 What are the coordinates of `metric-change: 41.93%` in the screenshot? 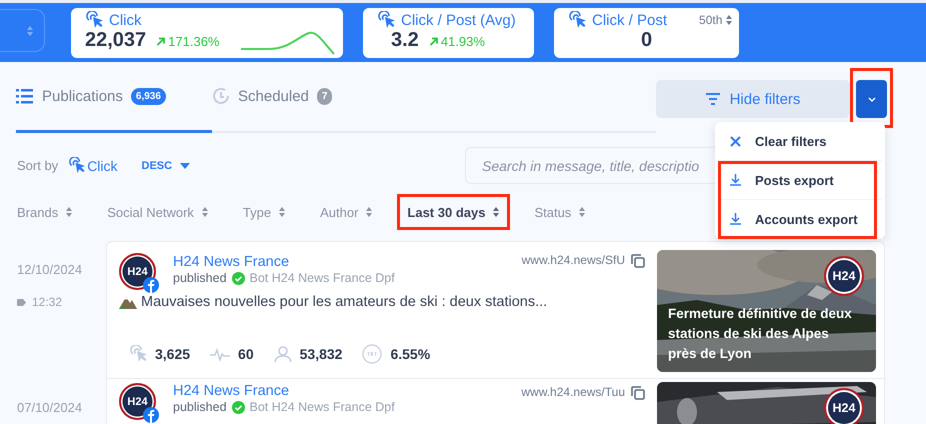 It's located at (456, 41).